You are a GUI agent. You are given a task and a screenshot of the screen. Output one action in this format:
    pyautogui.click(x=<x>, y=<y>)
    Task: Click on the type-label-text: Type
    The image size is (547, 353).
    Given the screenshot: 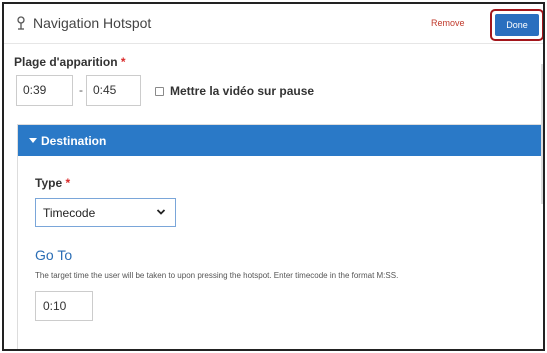 What is the action you would take?
    pyautogui.click(x=49, y=183)
    